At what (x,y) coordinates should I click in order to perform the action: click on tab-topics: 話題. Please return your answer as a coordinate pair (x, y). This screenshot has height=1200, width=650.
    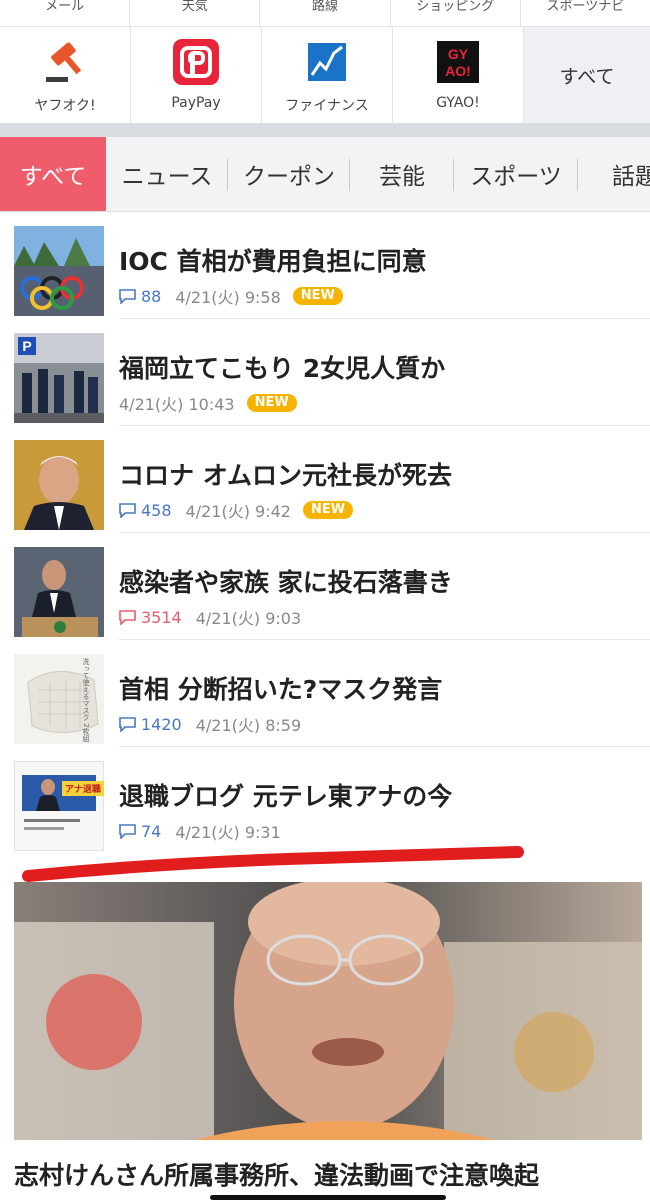
    Looking at the image, I should click on (614, 174).